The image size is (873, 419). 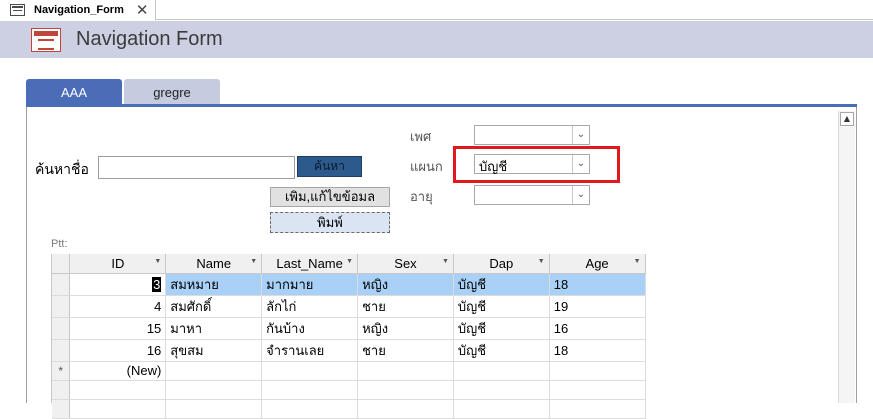 I want to click on table-row: 15 มาหา กันบ้าง หญิง บัญชี 16, so click(x=366, y=328).